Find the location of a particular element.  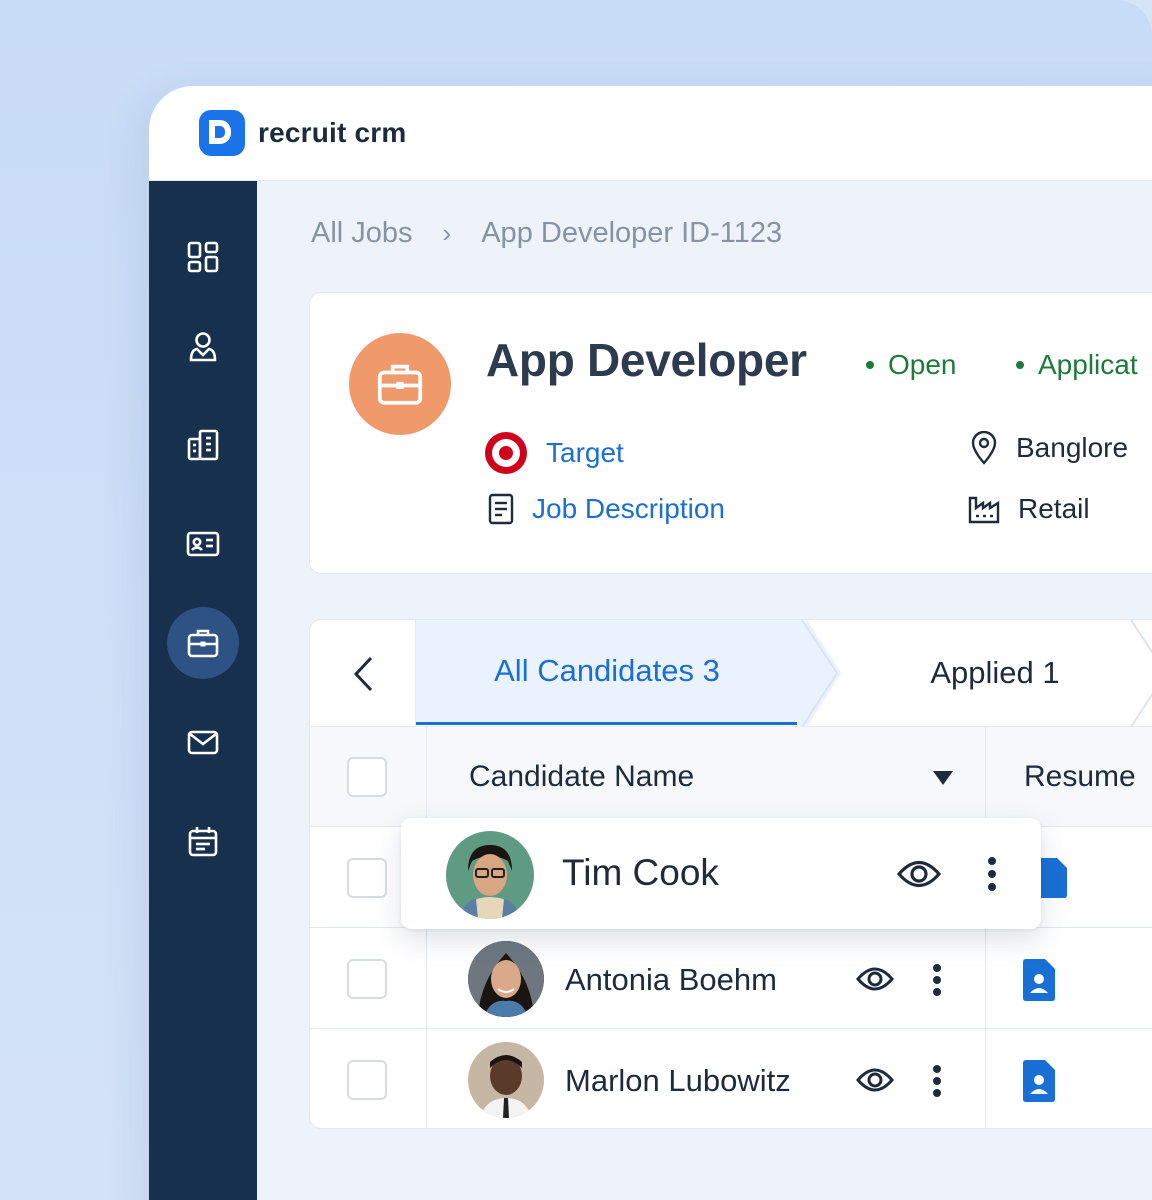

candidates-icon is located at coordinates (203, 347).